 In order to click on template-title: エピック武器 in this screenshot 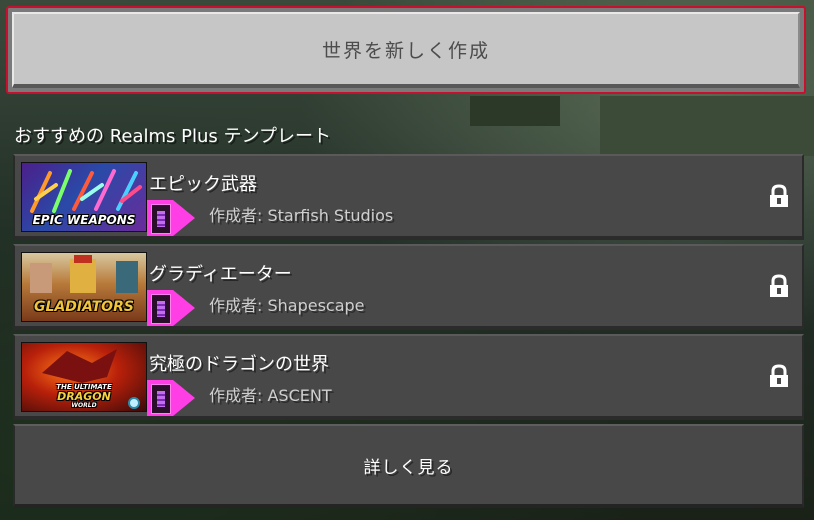, I will do `click(203, 184)`.